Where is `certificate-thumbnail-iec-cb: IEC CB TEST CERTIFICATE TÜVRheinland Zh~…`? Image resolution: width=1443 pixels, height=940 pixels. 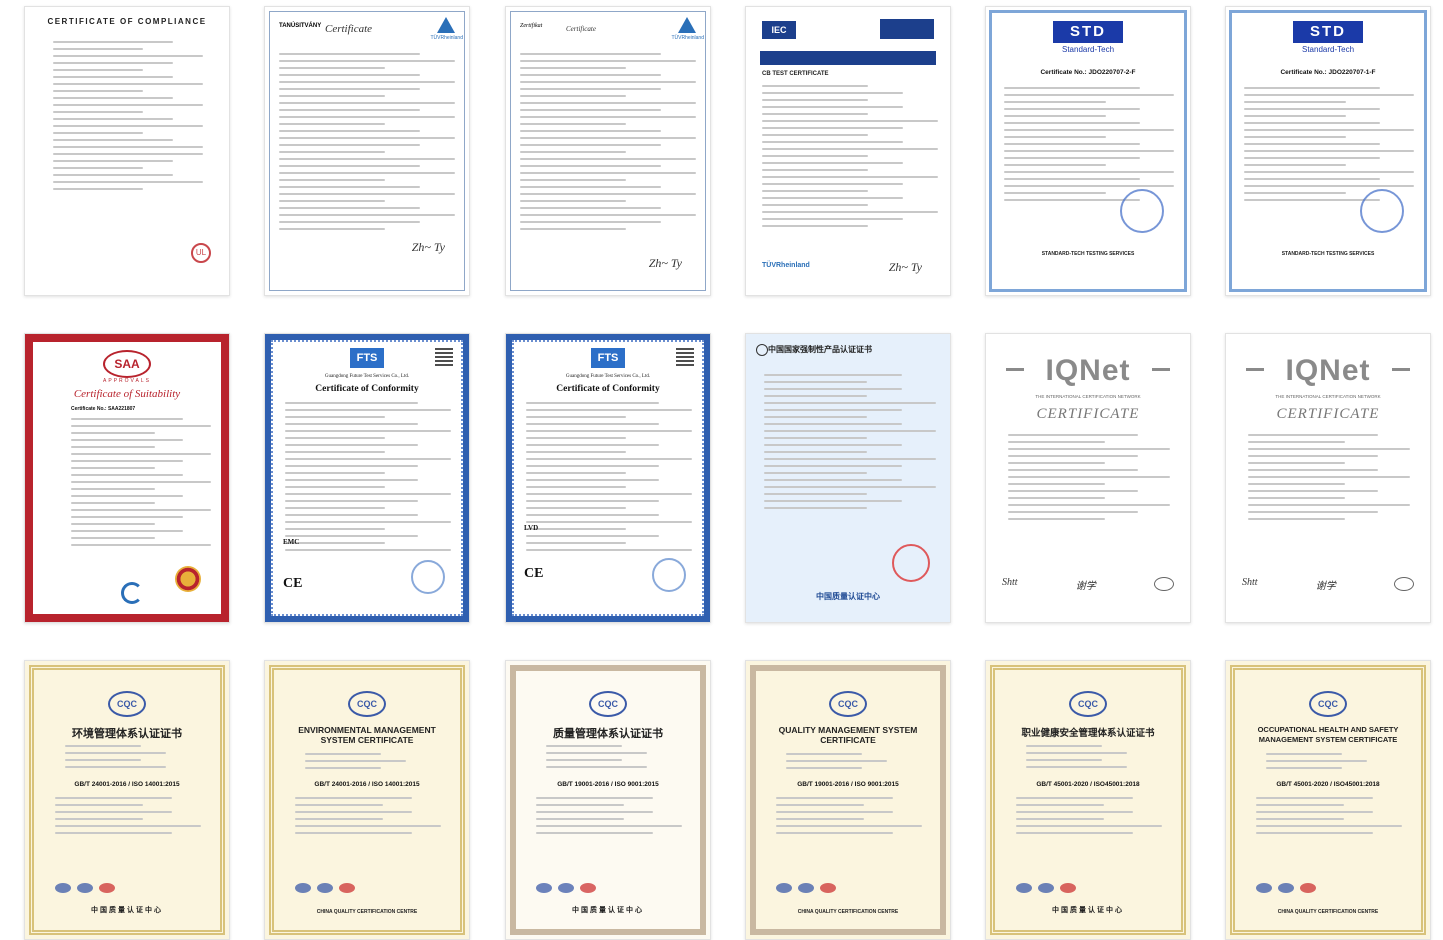 certificate-thumbnail-iec-cb: IEC CB TEST CERTIFICATE TÜVRheinland Zh~… is located at coordinates (848, 151).